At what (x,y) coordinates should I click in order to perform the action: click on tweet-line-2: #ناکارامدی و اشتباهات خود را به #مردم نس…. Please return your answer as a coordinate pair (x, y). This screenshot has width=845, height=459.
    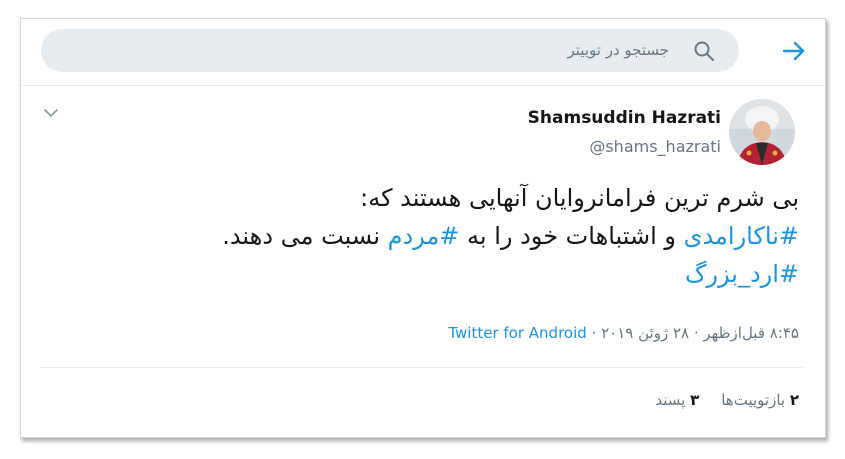
    Looking at the image, I should click on (419, 236).